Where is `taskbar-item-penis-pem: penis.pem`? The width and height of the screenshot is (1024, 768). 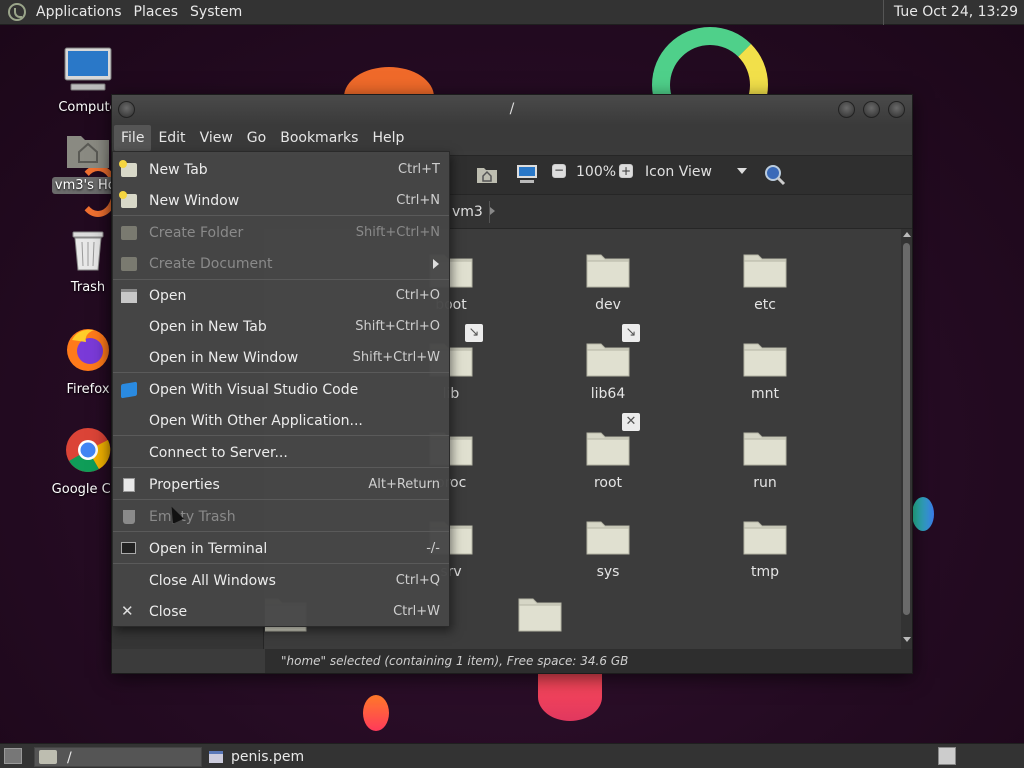
taskbar-item-penis-pem: penis.pem is located at coordinates (291, 757).